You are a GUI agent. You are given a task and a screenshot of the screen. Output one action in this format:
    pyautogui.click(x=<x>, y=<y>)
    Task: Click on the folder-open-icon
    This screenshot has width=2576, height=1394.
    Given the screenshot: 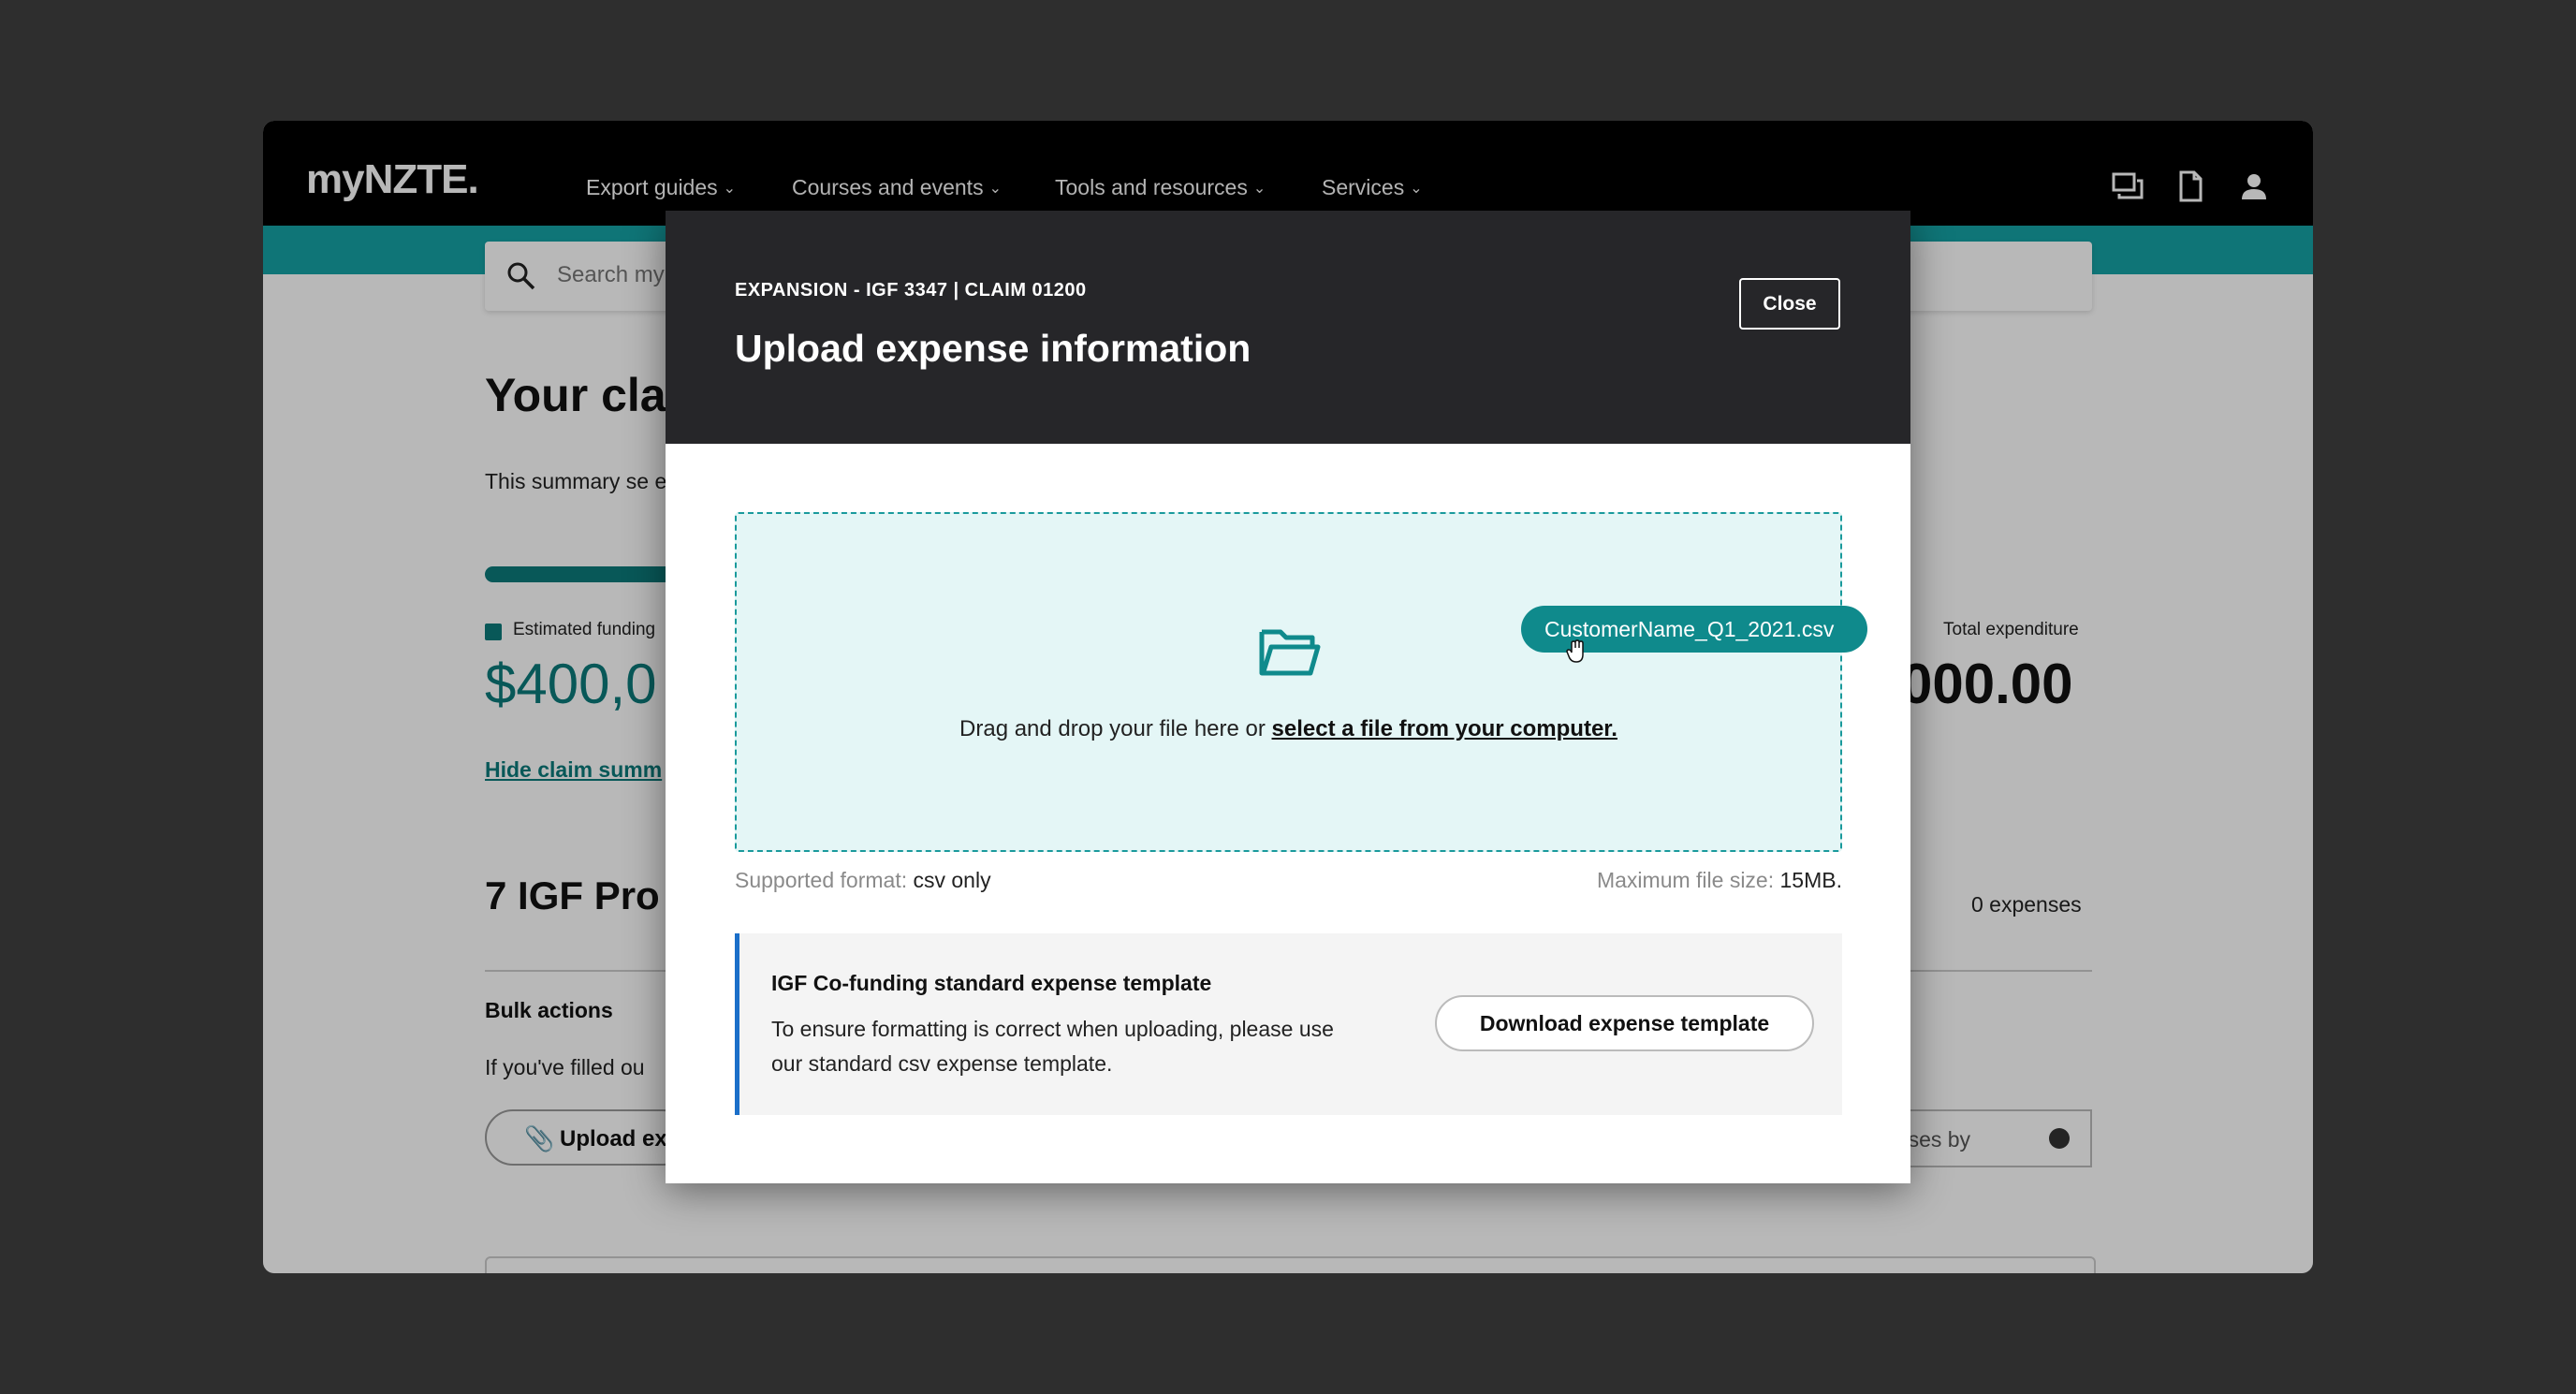 What is the action you would take?
    pyautogui.click(x=1290, y=652)
    